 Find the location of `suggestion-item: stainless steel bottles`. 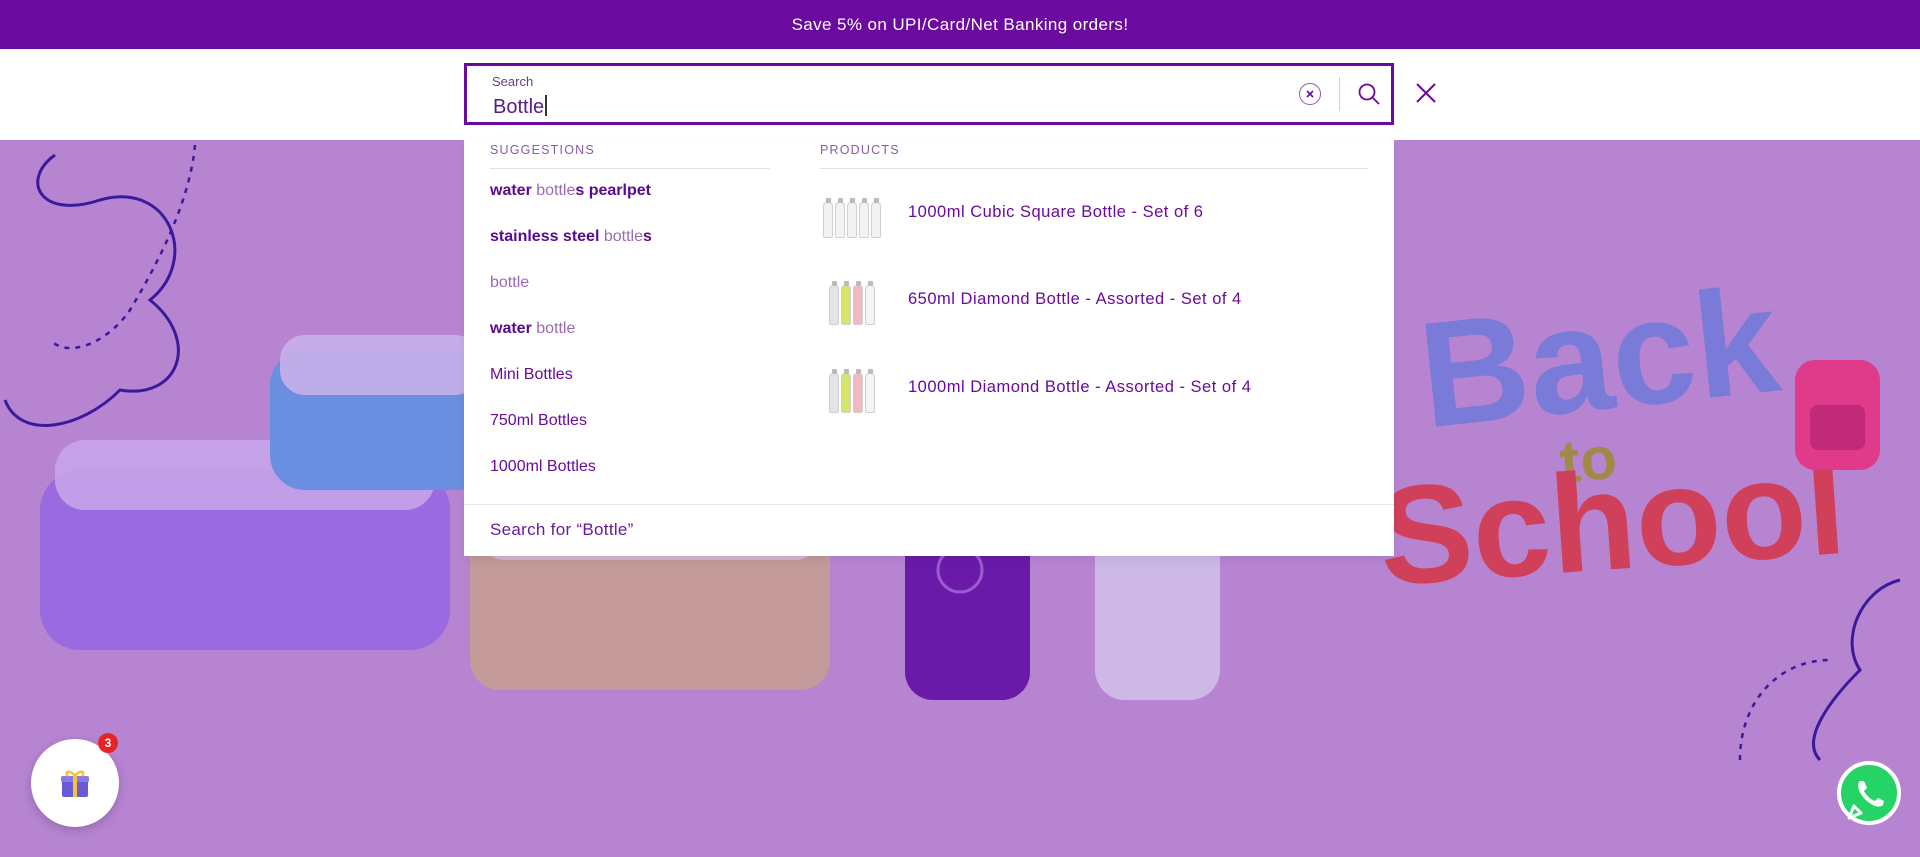

suggestion-item: stainless steel bottles is located at coordinates (571, 237).